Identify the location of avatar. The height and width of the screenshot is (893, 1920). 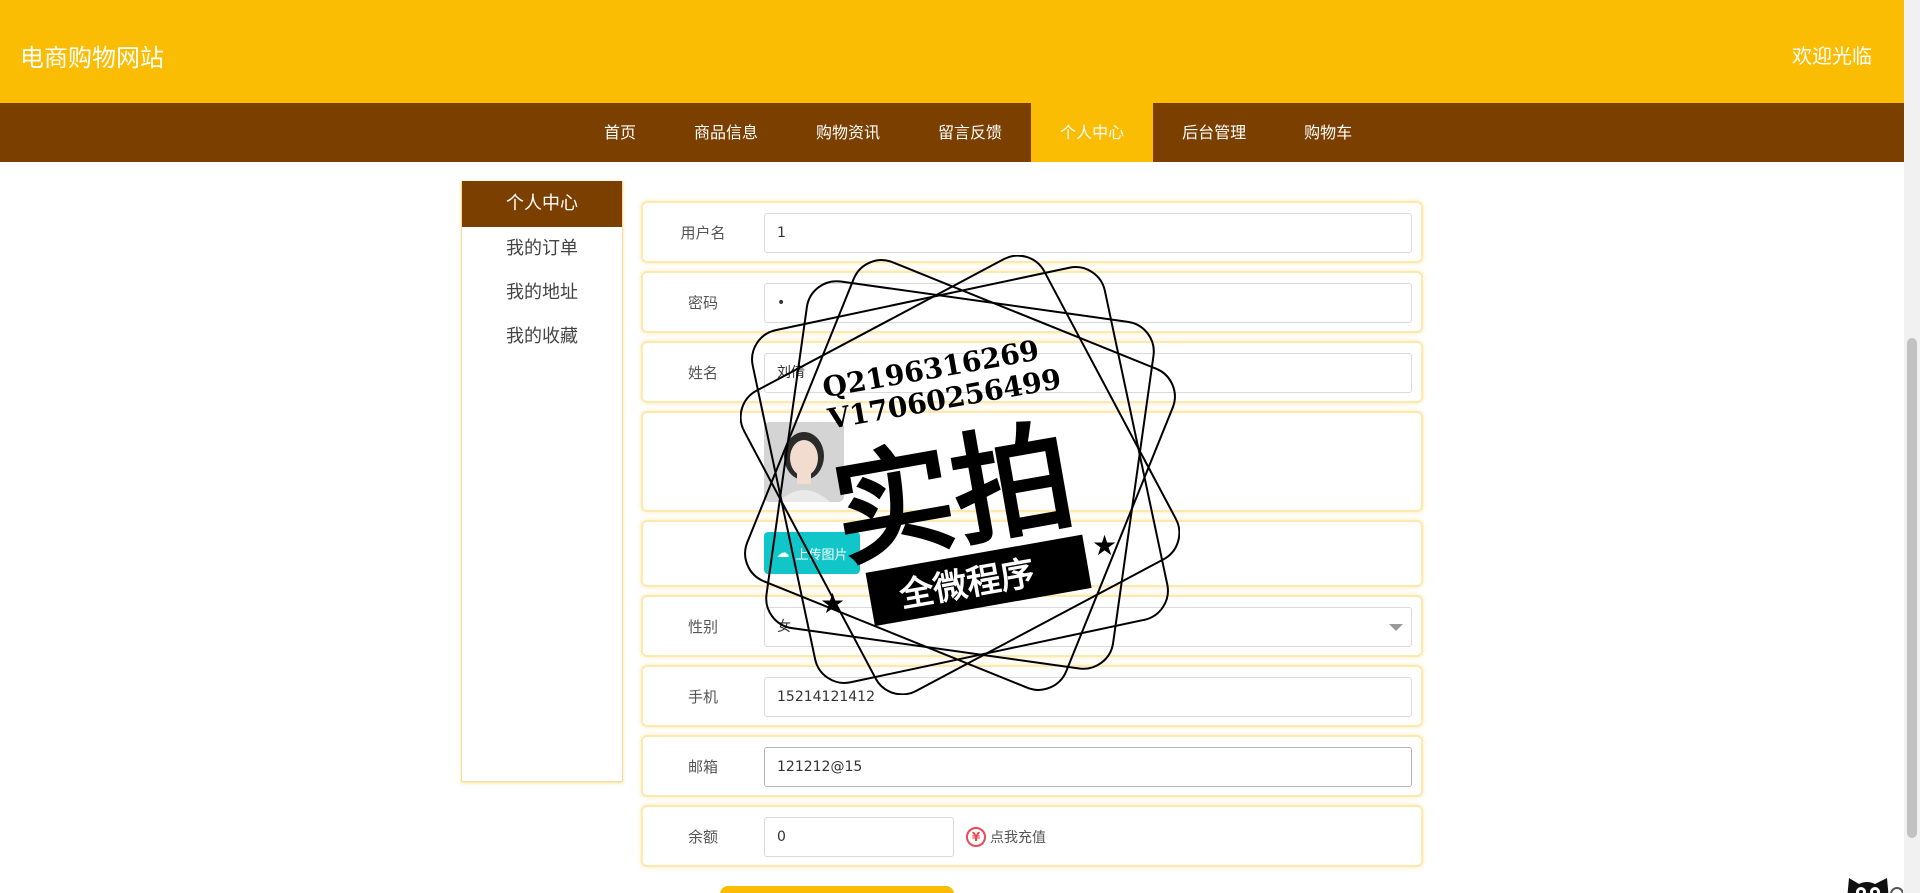
(804, 462).